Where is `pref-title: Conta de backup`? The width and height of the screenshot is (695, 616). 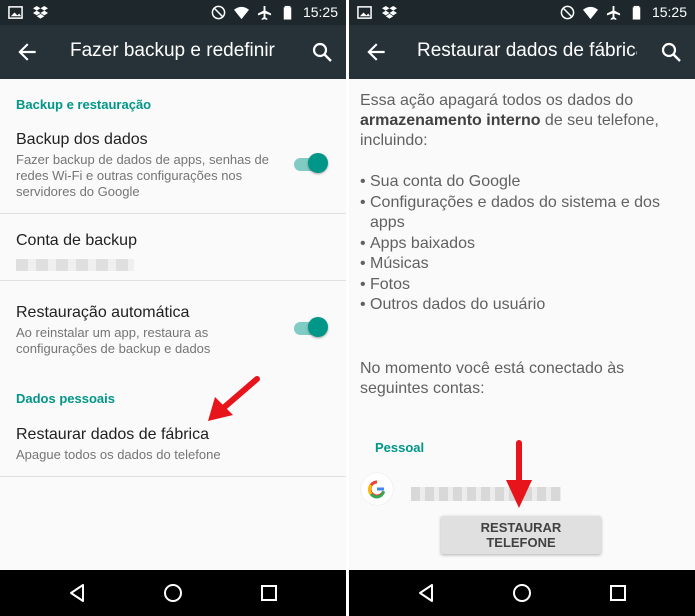
pref-title: Conta de backup is located at coordinates (76, 240).